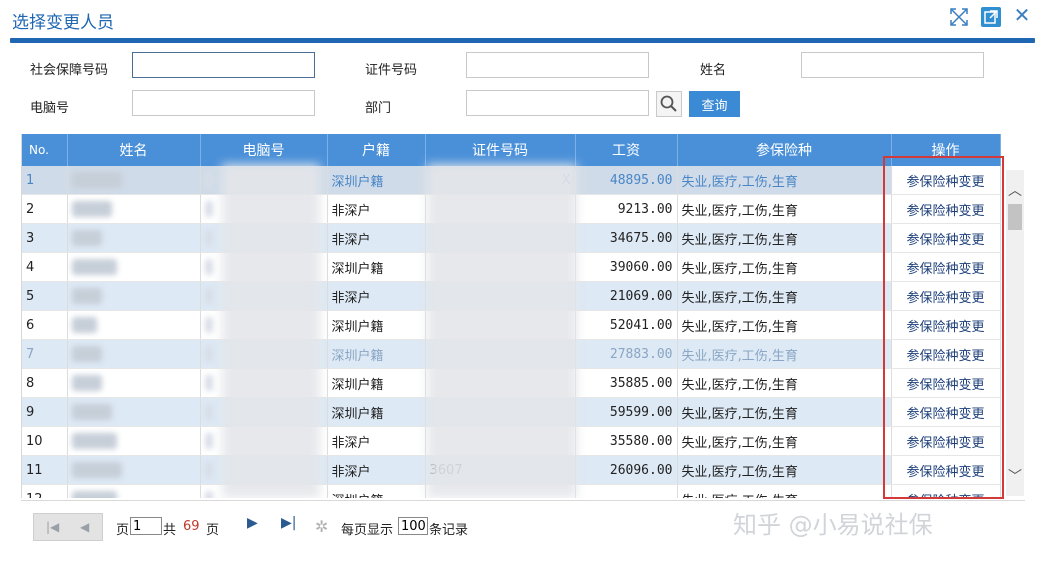  What do you see at coordinates (288, 523) in the screenshot?
I see `last-page-icon: ▶|` at bounding box center [288, 523].